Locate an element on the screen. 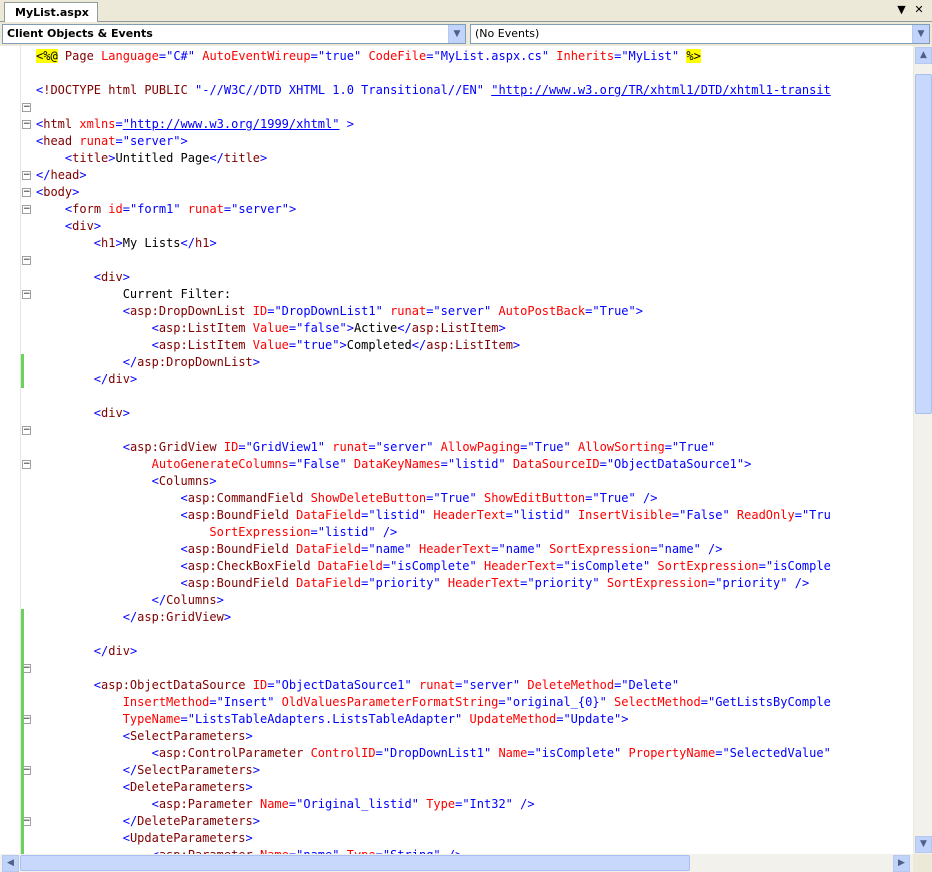 Image resolution: width=932 pixels, height=872 pixels. scrollbar-corner is located at coordinates (922, 863).